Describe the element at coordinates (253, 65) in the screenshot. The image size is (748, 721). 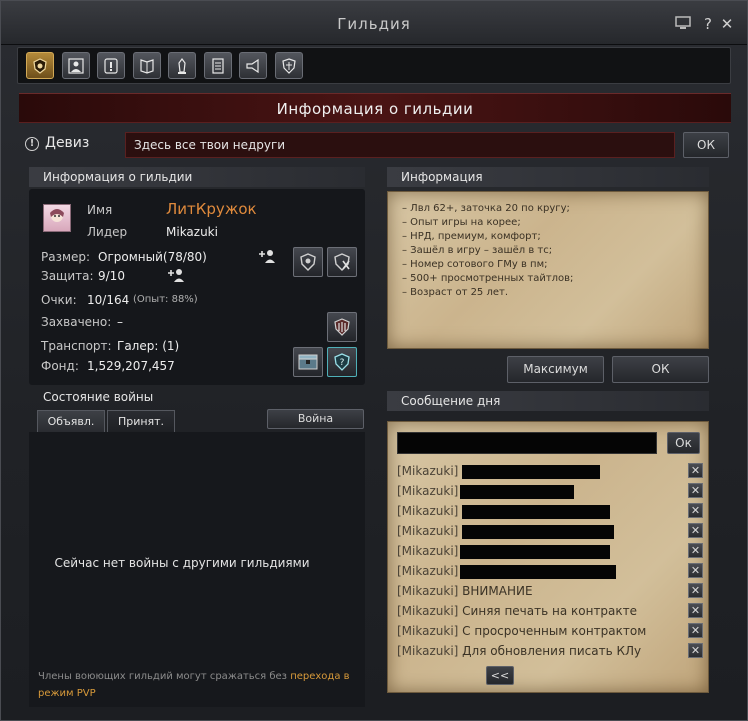
I see `megaphone-icon` at that location.